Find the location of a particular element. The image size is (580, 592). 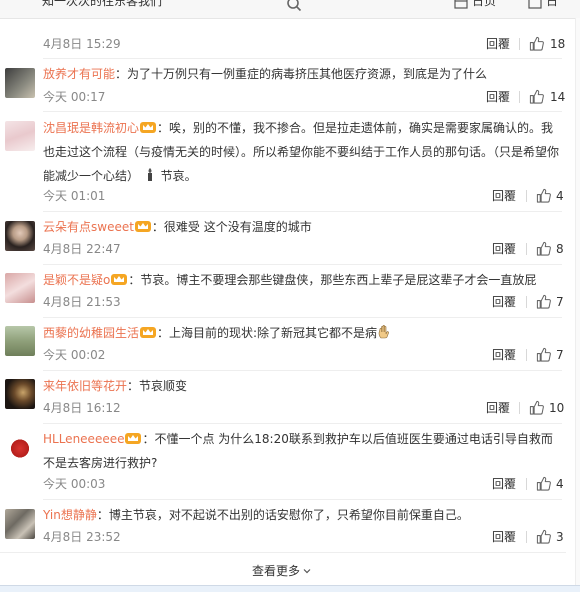

comment-text: 西藜的幼稚园生活 ：上海目前的现状:除了新冠其它都不是病 is located at coordinates (303, 333).